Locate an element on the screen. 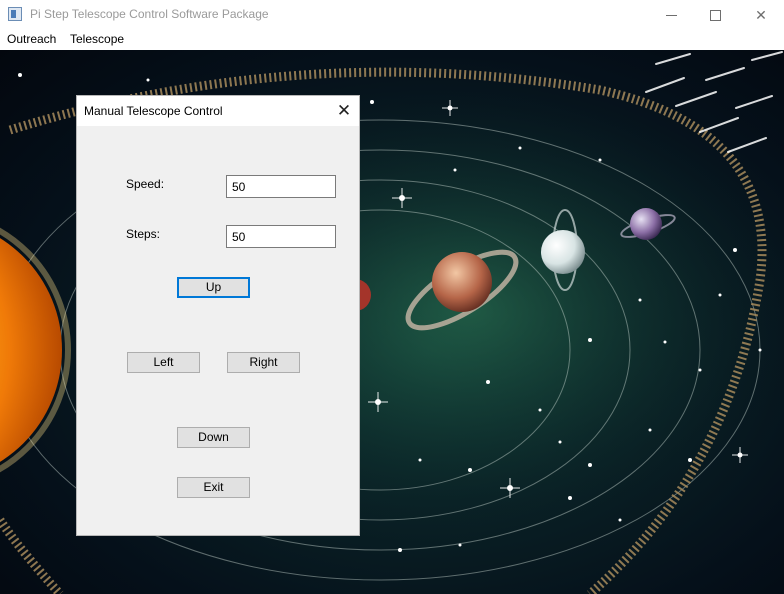  right-button: Right is located at coordinates (263, 362).